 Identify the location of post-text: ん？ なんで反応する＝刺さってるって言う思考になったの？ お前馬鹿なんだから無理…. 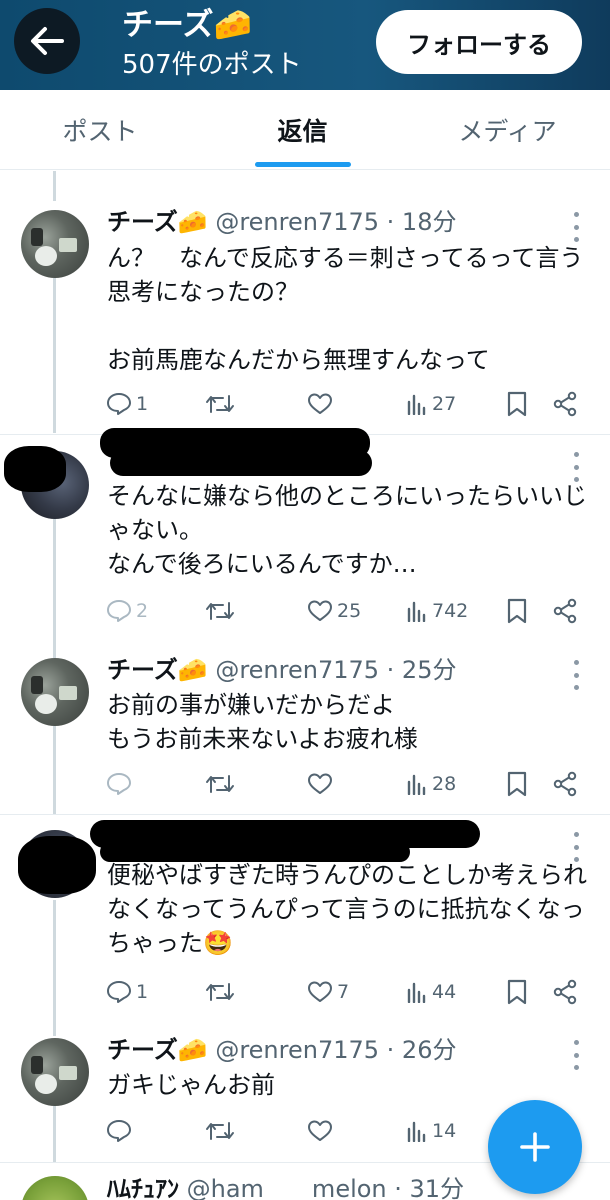
(352, 309).